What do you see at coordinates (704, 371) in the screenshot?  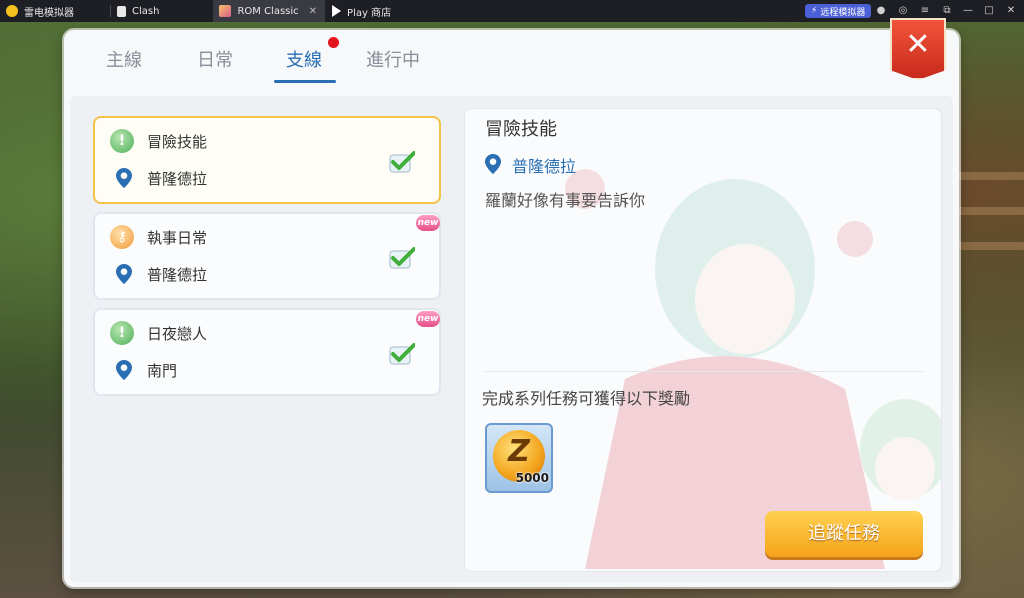 I see `divider` at bounding box center [704, 371].